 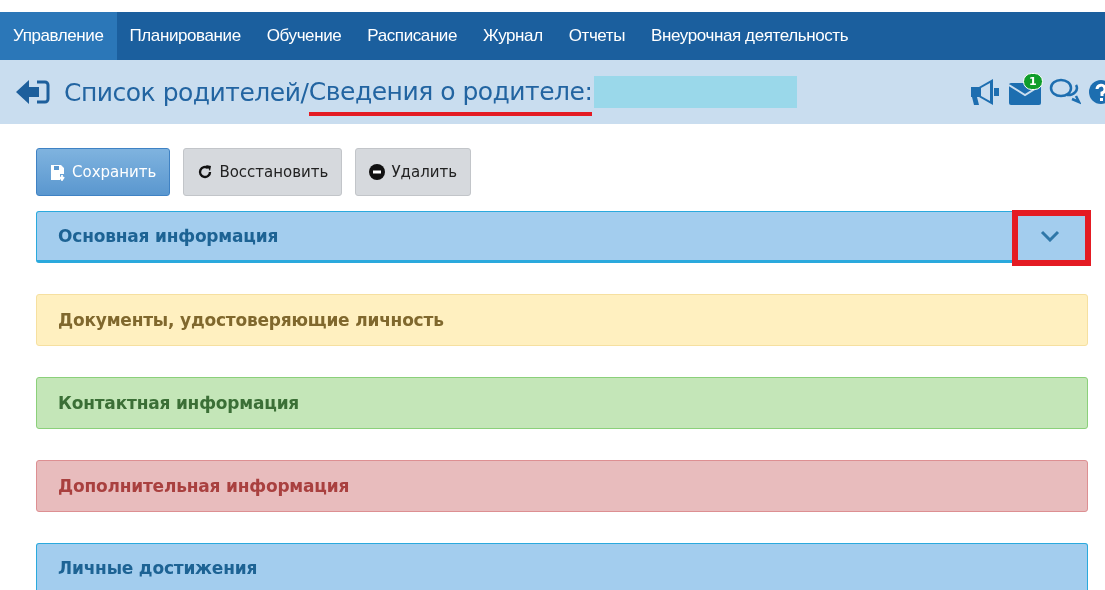 What do you see at coordinates (413, 172) in the screenshot?
I see `delete-button: Удалить` at bounding box center [413, 172].